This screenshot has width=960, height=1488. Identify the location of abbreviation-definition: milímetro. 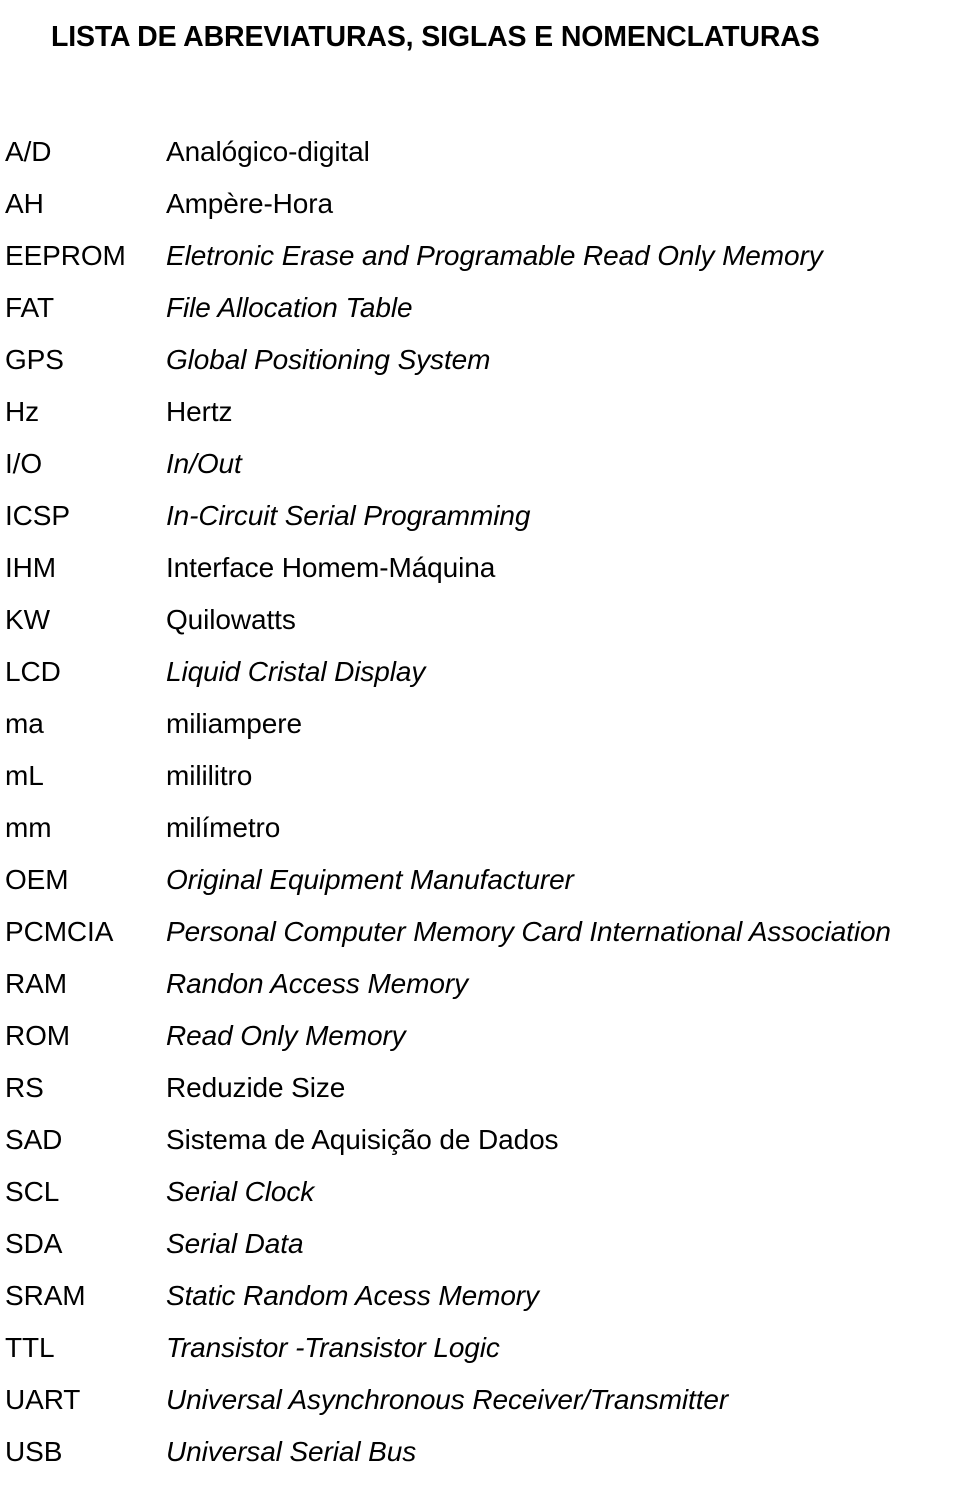
(223, 827).